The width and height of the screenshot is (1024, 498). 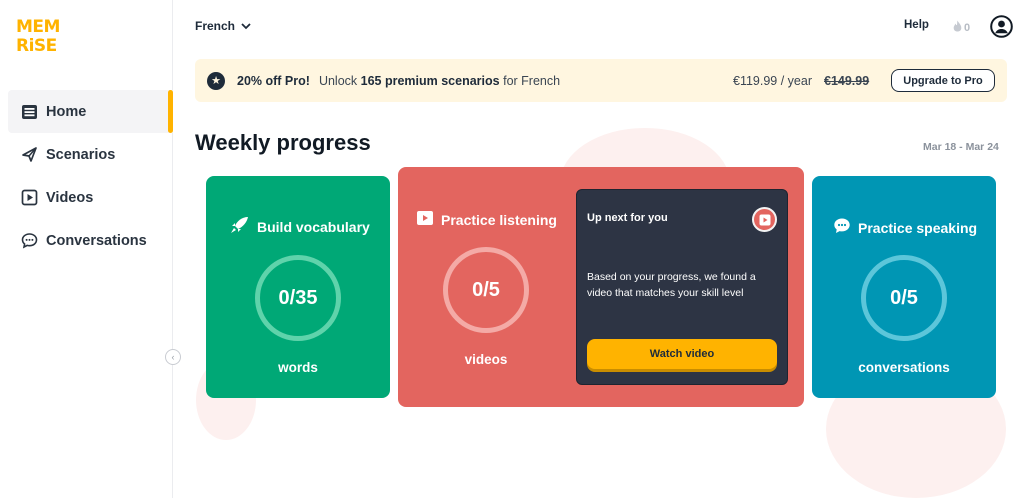 What do you see at coordinates (943, 80) in the screenshot?
I see `upgrade-to-pro-button: Upgrade to Pro` at bounding box center [943, 80].